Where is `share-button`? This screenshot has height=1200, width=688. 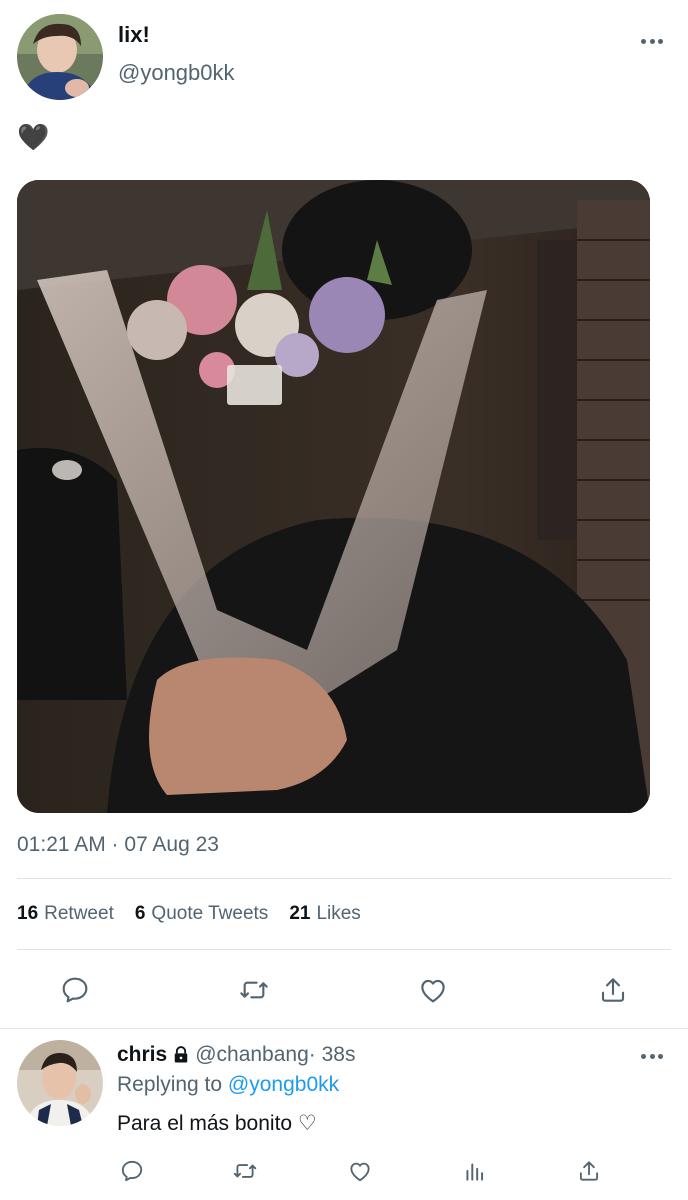 share-button is located at coordinates (613, 990).